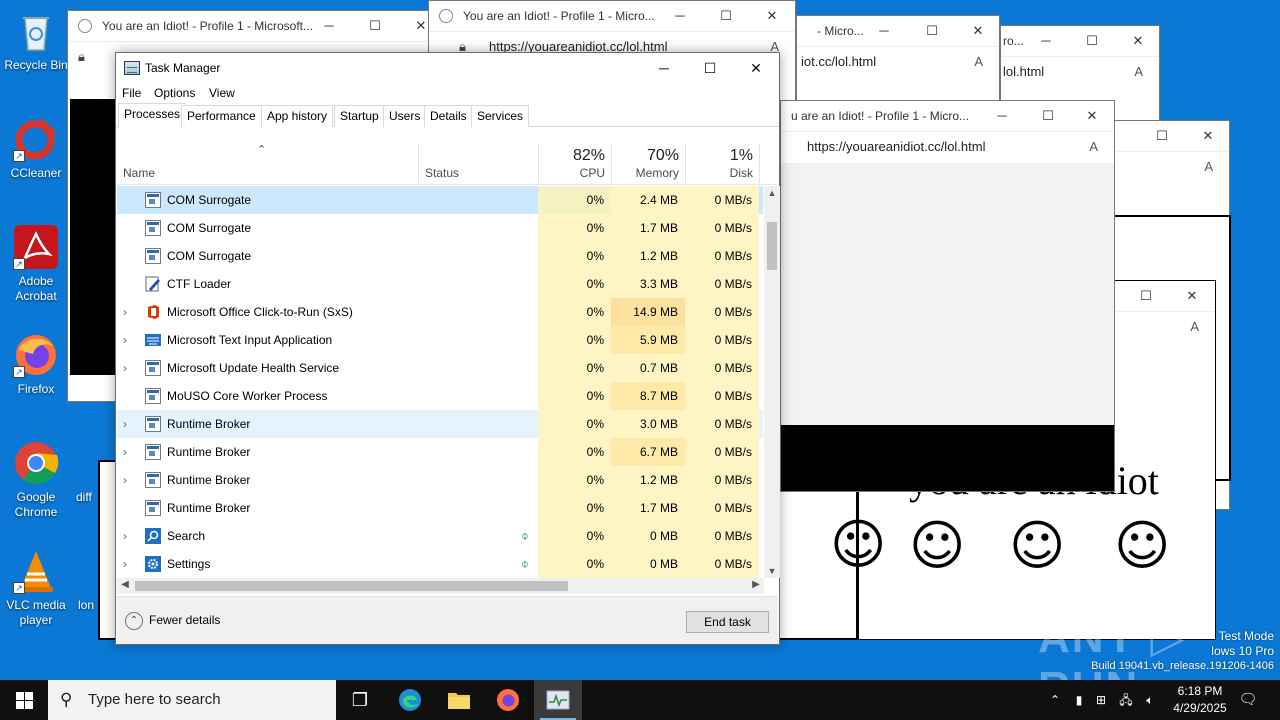 This screenshot has height=720, width=1280. Describe the element at coordinates (405, 116) in the screenshot. I see `tab-users: Users` at that location.